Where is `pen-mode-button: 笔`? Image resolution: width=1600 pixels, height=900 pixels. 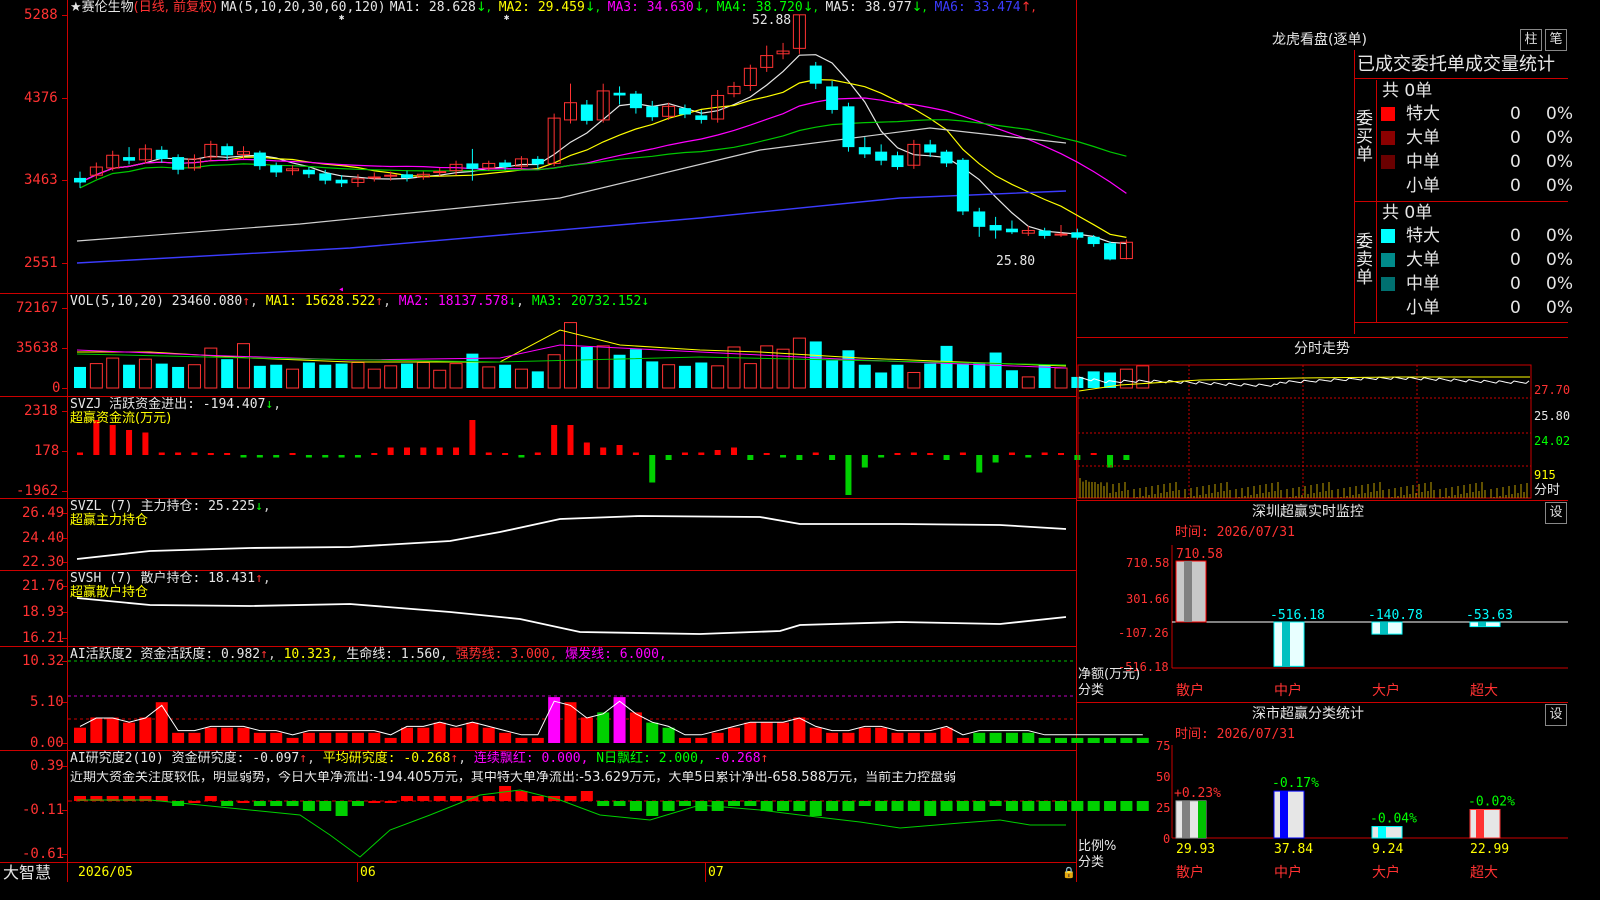 pen-mode-button: 笔 is located at coordinates (1556, 40).